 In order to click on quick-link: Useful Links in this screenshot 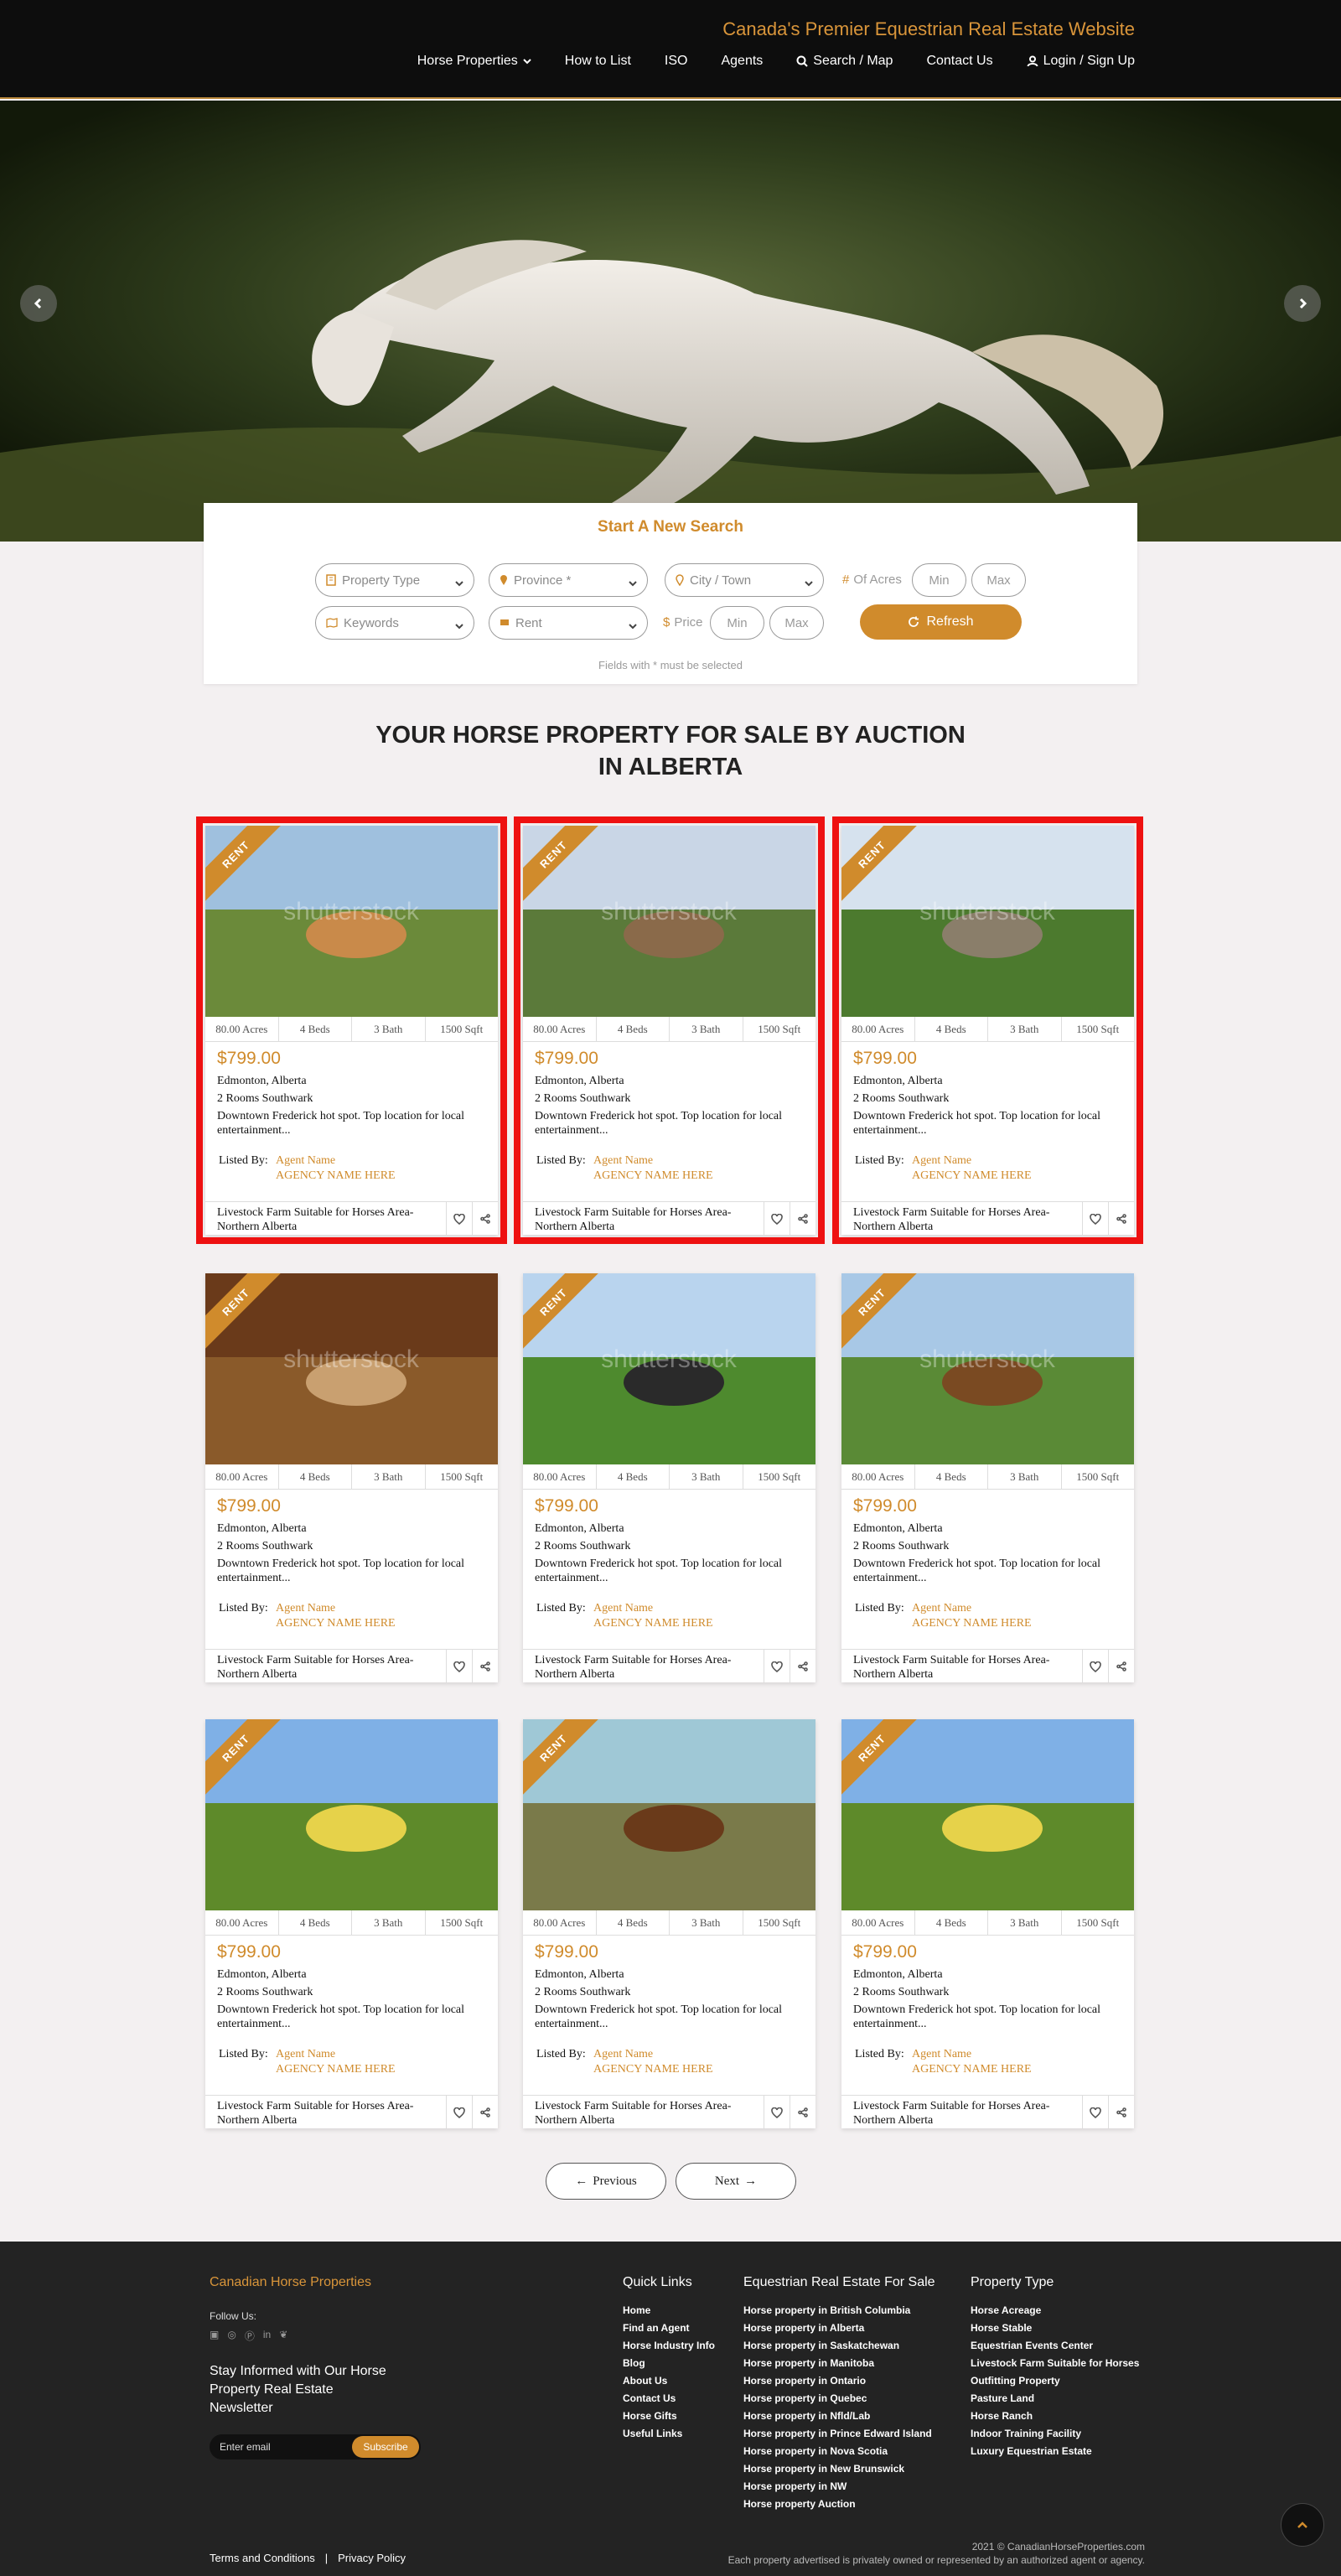, I will do `click(669, 2434)`.